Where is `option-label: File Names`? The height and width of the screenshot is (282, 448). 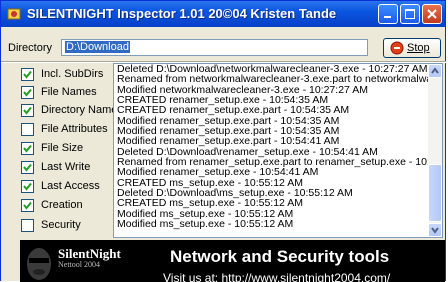 option-label: File Names is located at coordinates (69, 92).